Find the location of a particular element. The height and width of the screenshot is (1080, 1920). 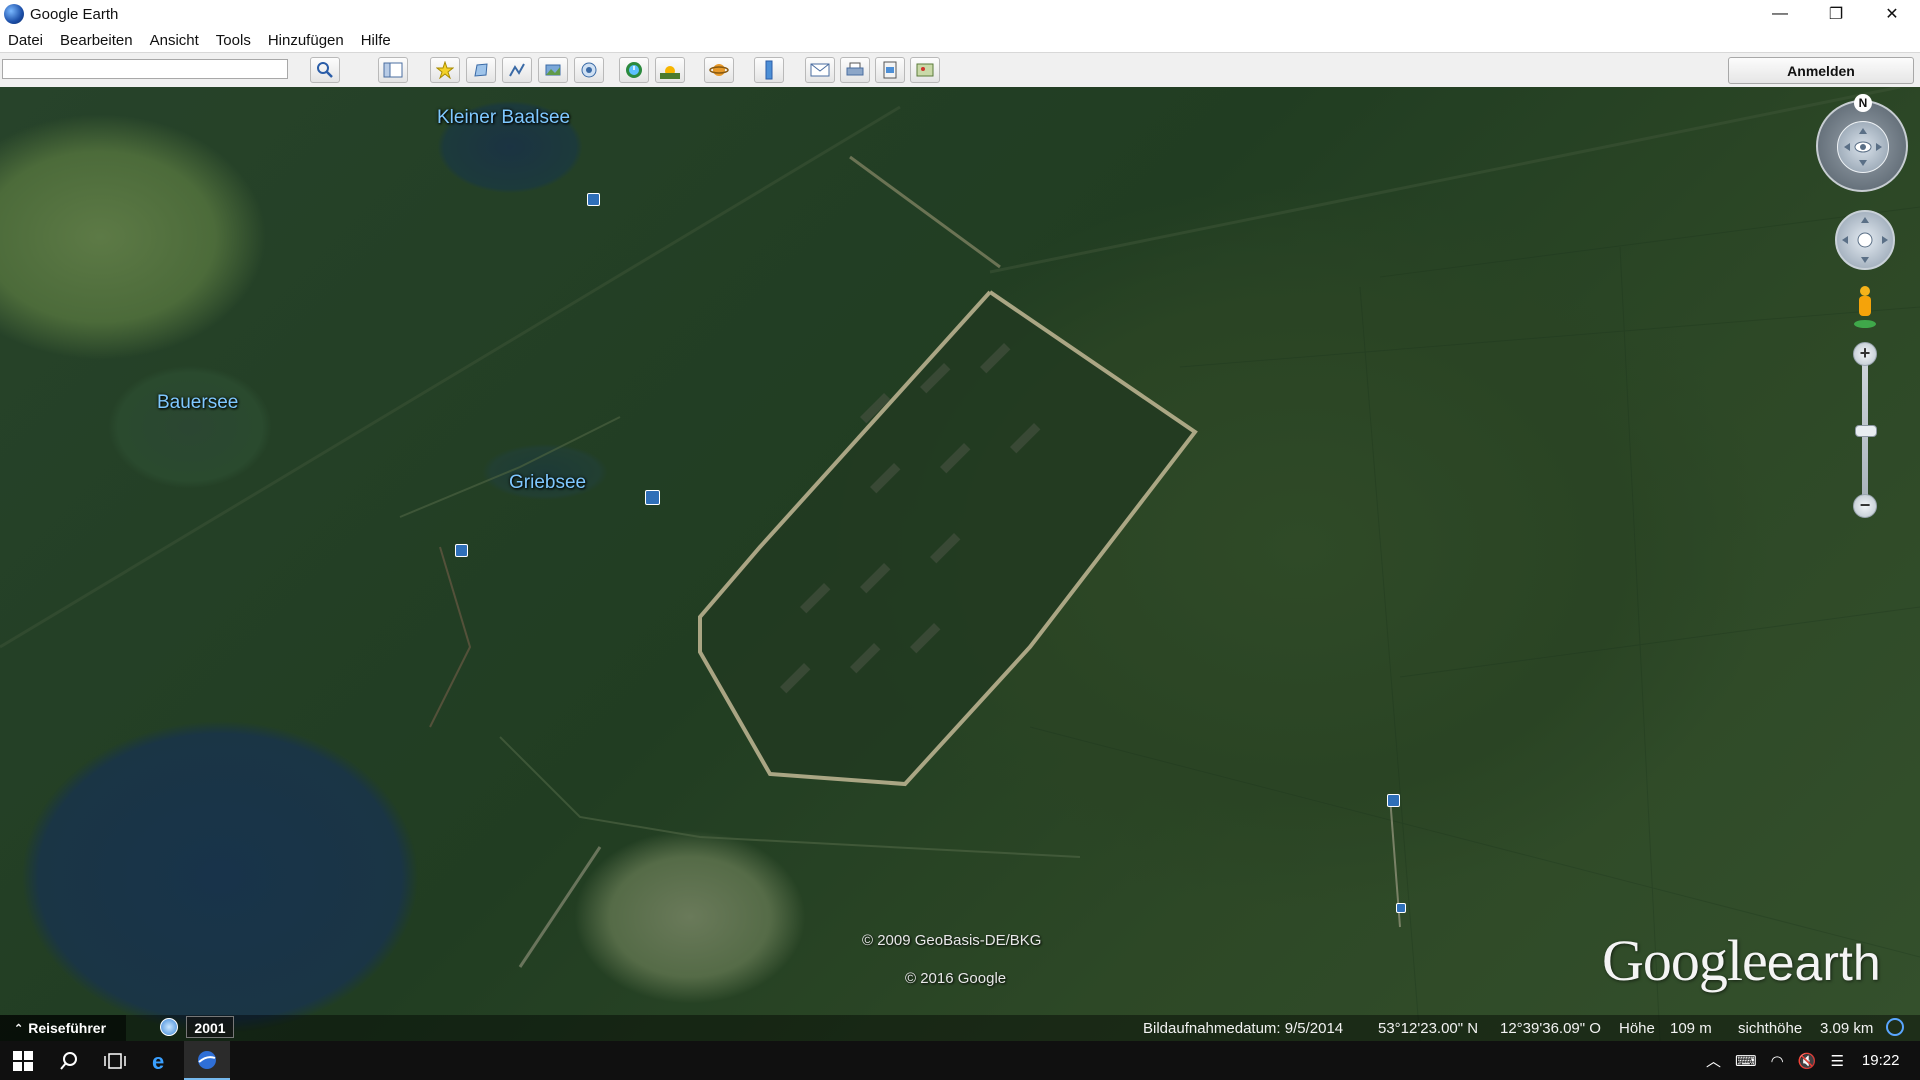

planet-button is located at coordinates (719, 70).